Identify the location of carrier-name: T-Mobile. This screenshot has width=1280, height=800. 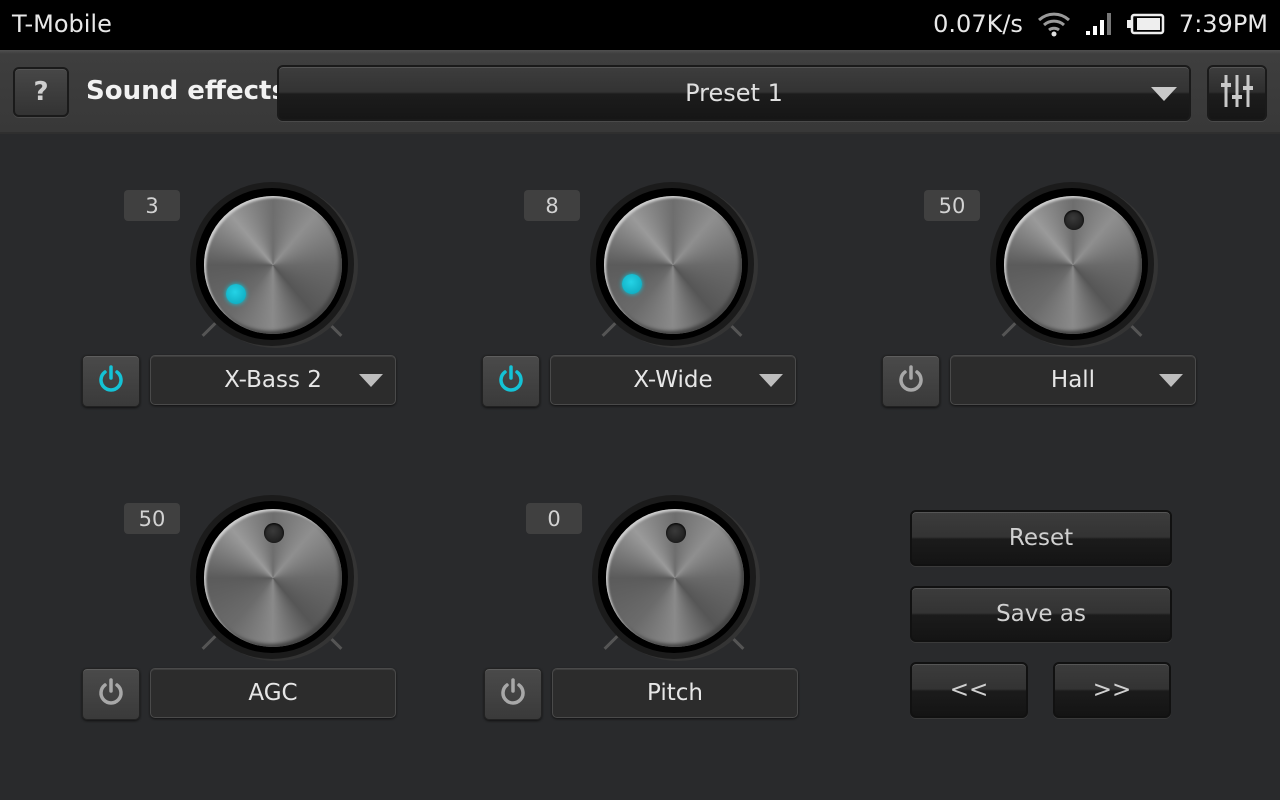
(62, 24).